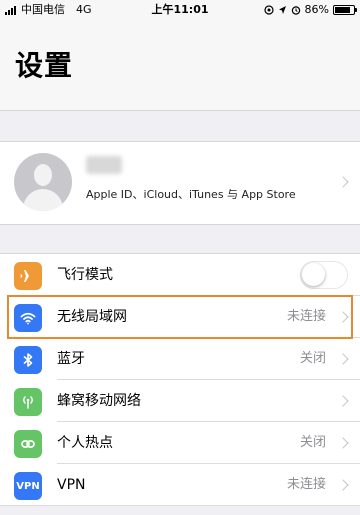  I want to click on row-airplane-mode: 飞行模式, so click(180, 275).